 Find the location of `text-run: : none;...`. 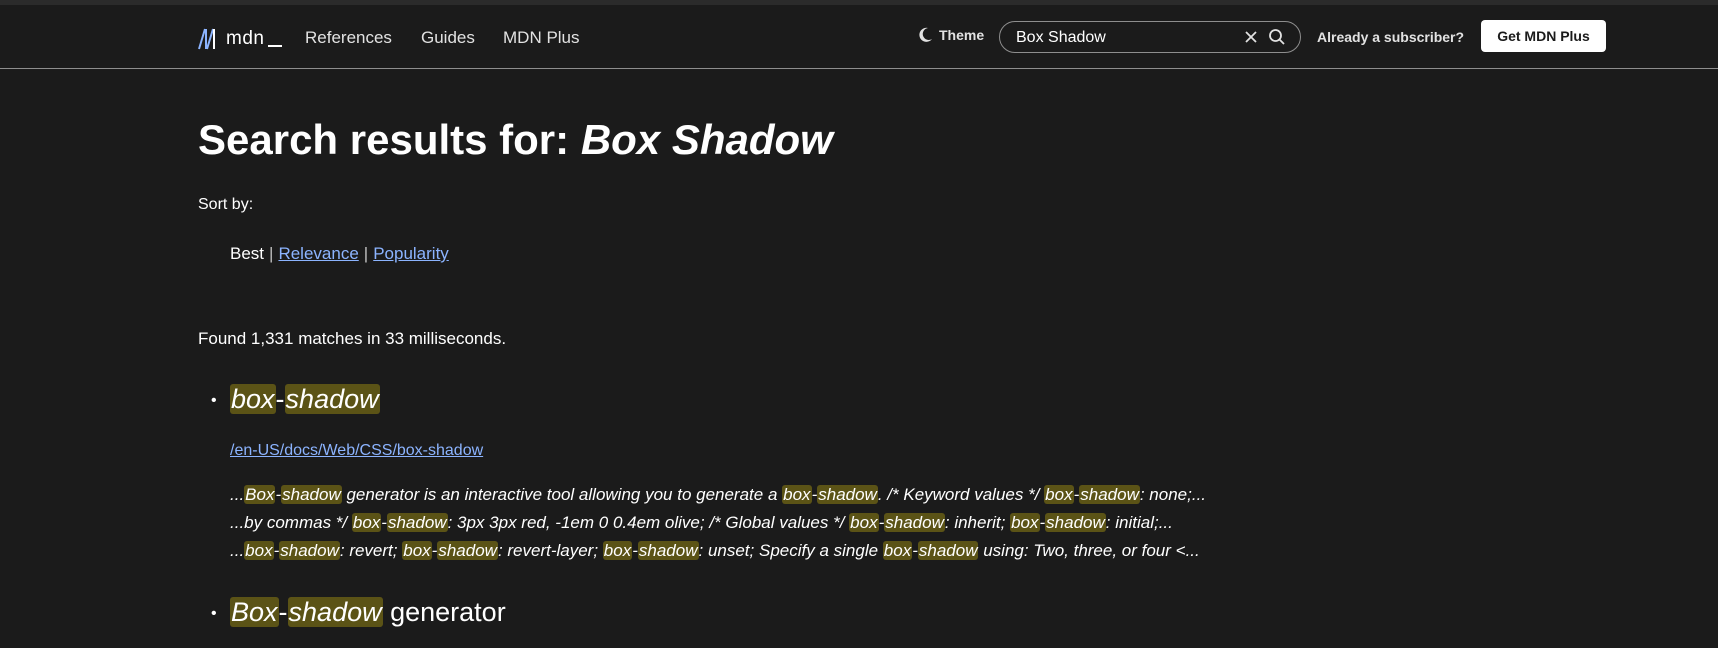

text-run: : none;... is located at coordinates (1173, 494).